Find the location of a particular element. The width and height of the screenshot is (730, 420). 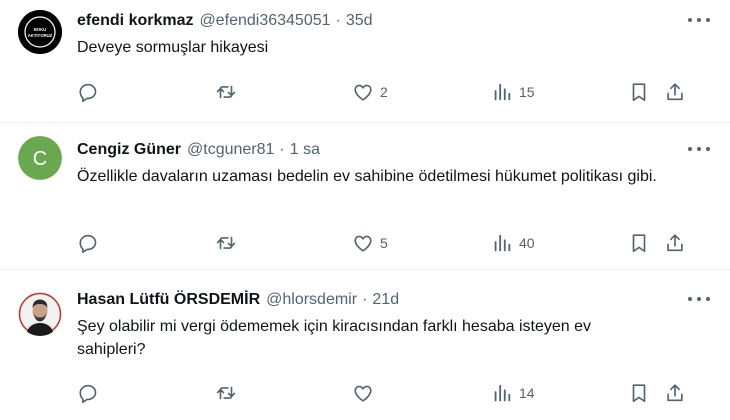

timestamp: 35d is located at coordinates (359, 21).